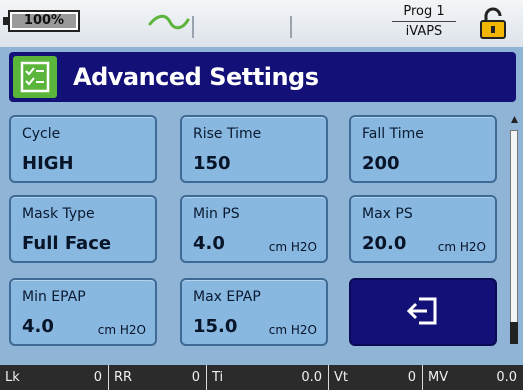  What do you see at coordinates (227, 297) in the screenshot?
I see `tile-label: Max EPAP` at bounding box center [227, 297].